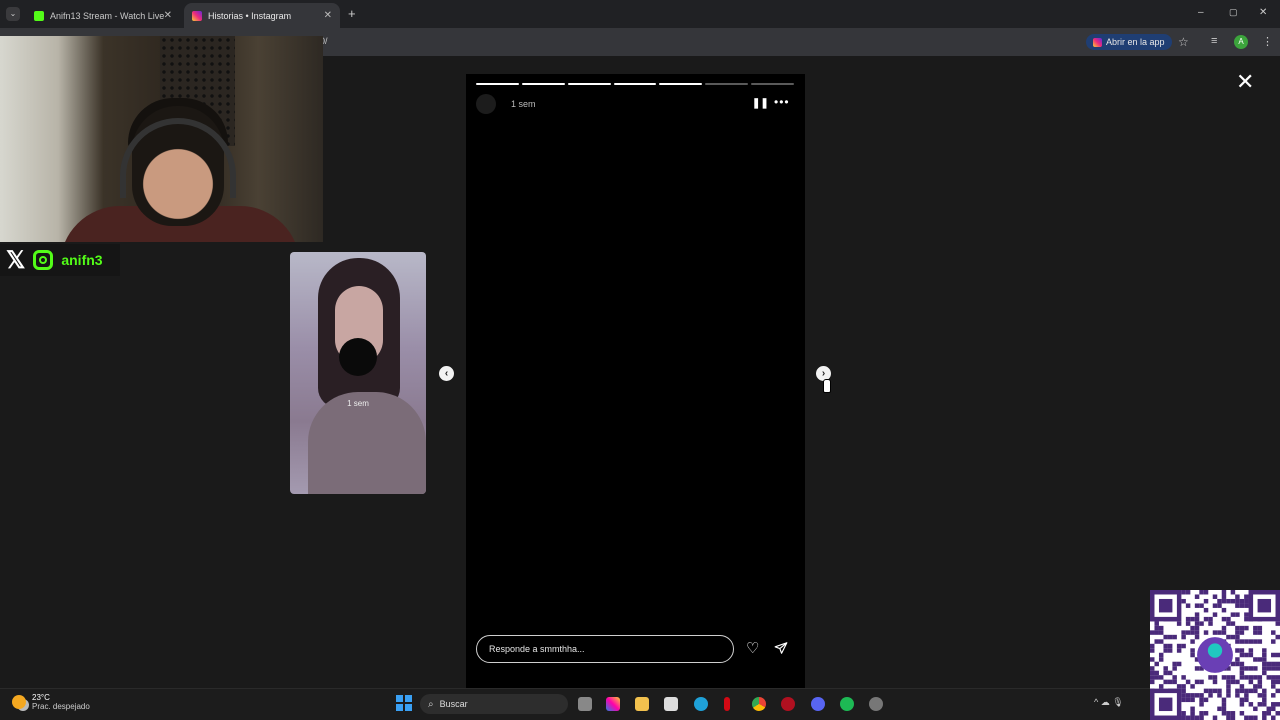 The height and width of the screenshot is (720, 1280). Describe the element at coordinates (43, 260) in the screenshot. I see `instagram-logo-icon` at that location.